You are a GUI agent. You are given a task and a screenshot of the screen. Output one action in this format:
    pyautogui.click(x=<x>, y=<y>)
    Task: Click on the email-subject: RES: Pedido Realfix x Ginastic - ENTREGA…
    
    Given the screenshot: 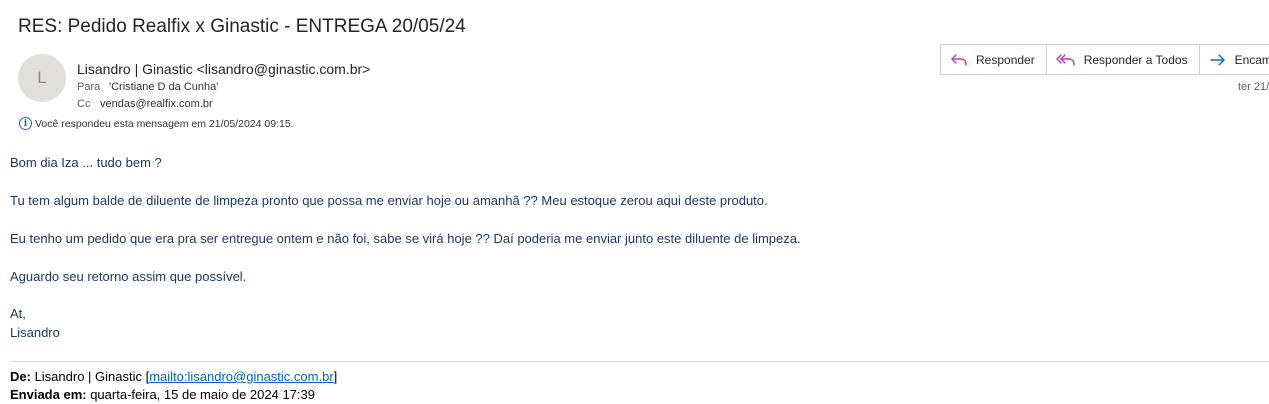 What is the action you would take?
    pyautogui.click(x=242, y=26)
    